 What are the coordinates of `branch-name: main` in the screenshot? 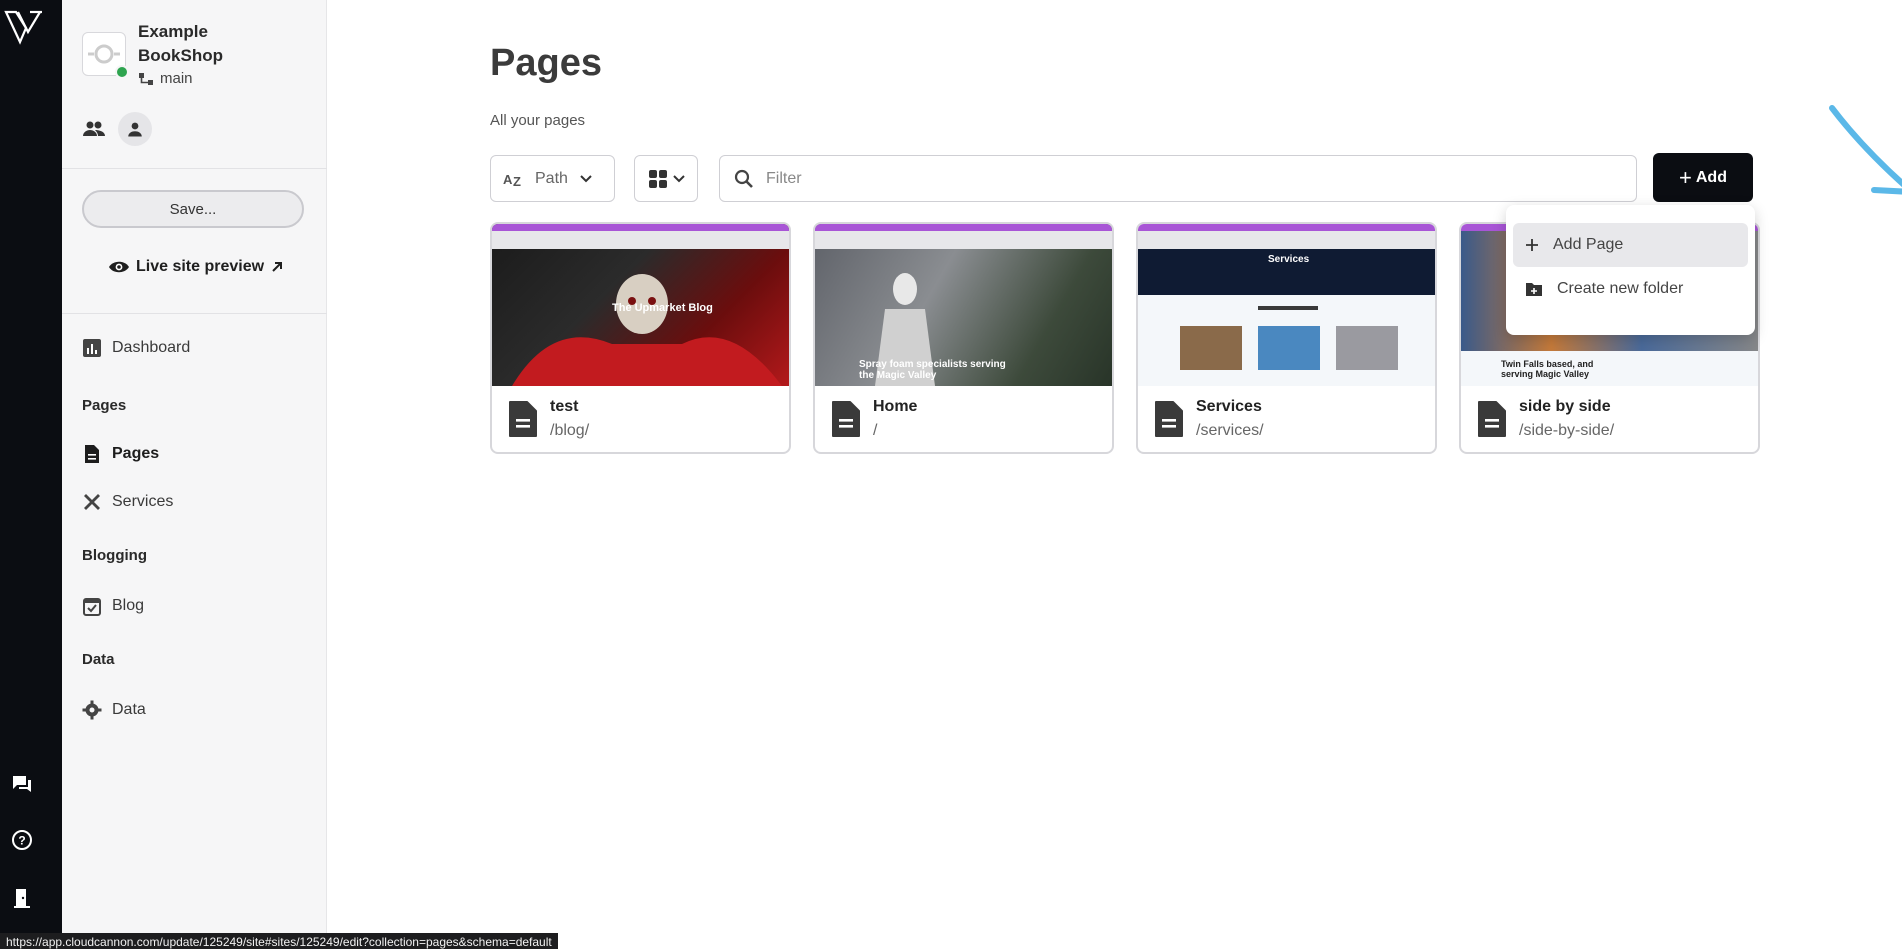 It's located at (176, 78).